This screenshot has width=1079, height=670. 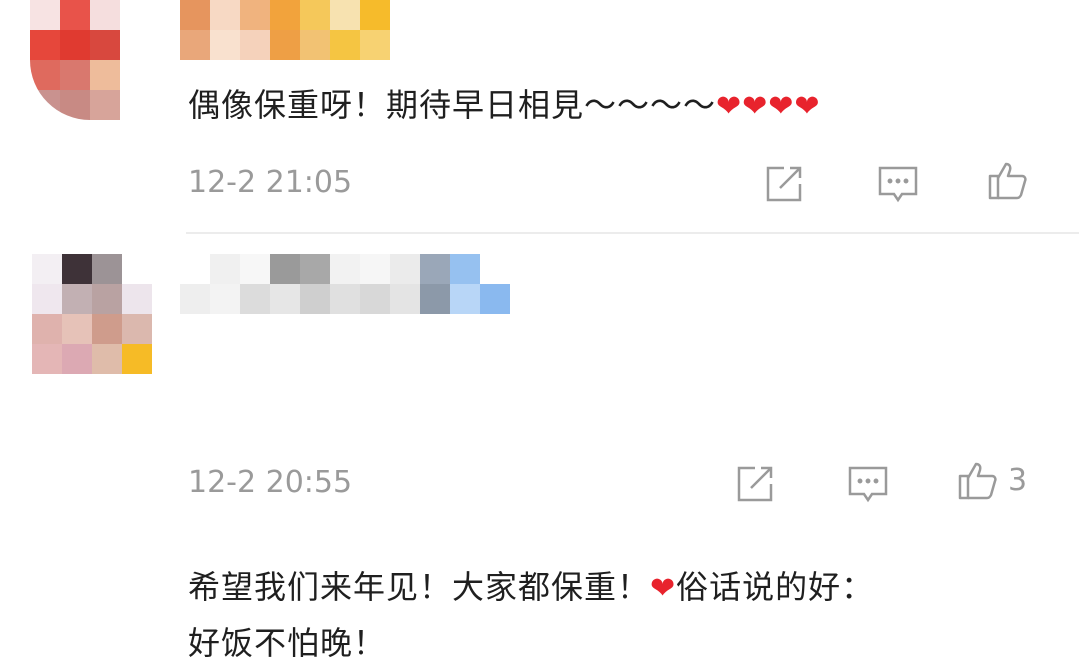 What do you see at coordinates (452, 105) in the screenshot?
I see `comment-body: 偶像保重呀！期待早日相見～～～～` at bounding box center [452, 105].